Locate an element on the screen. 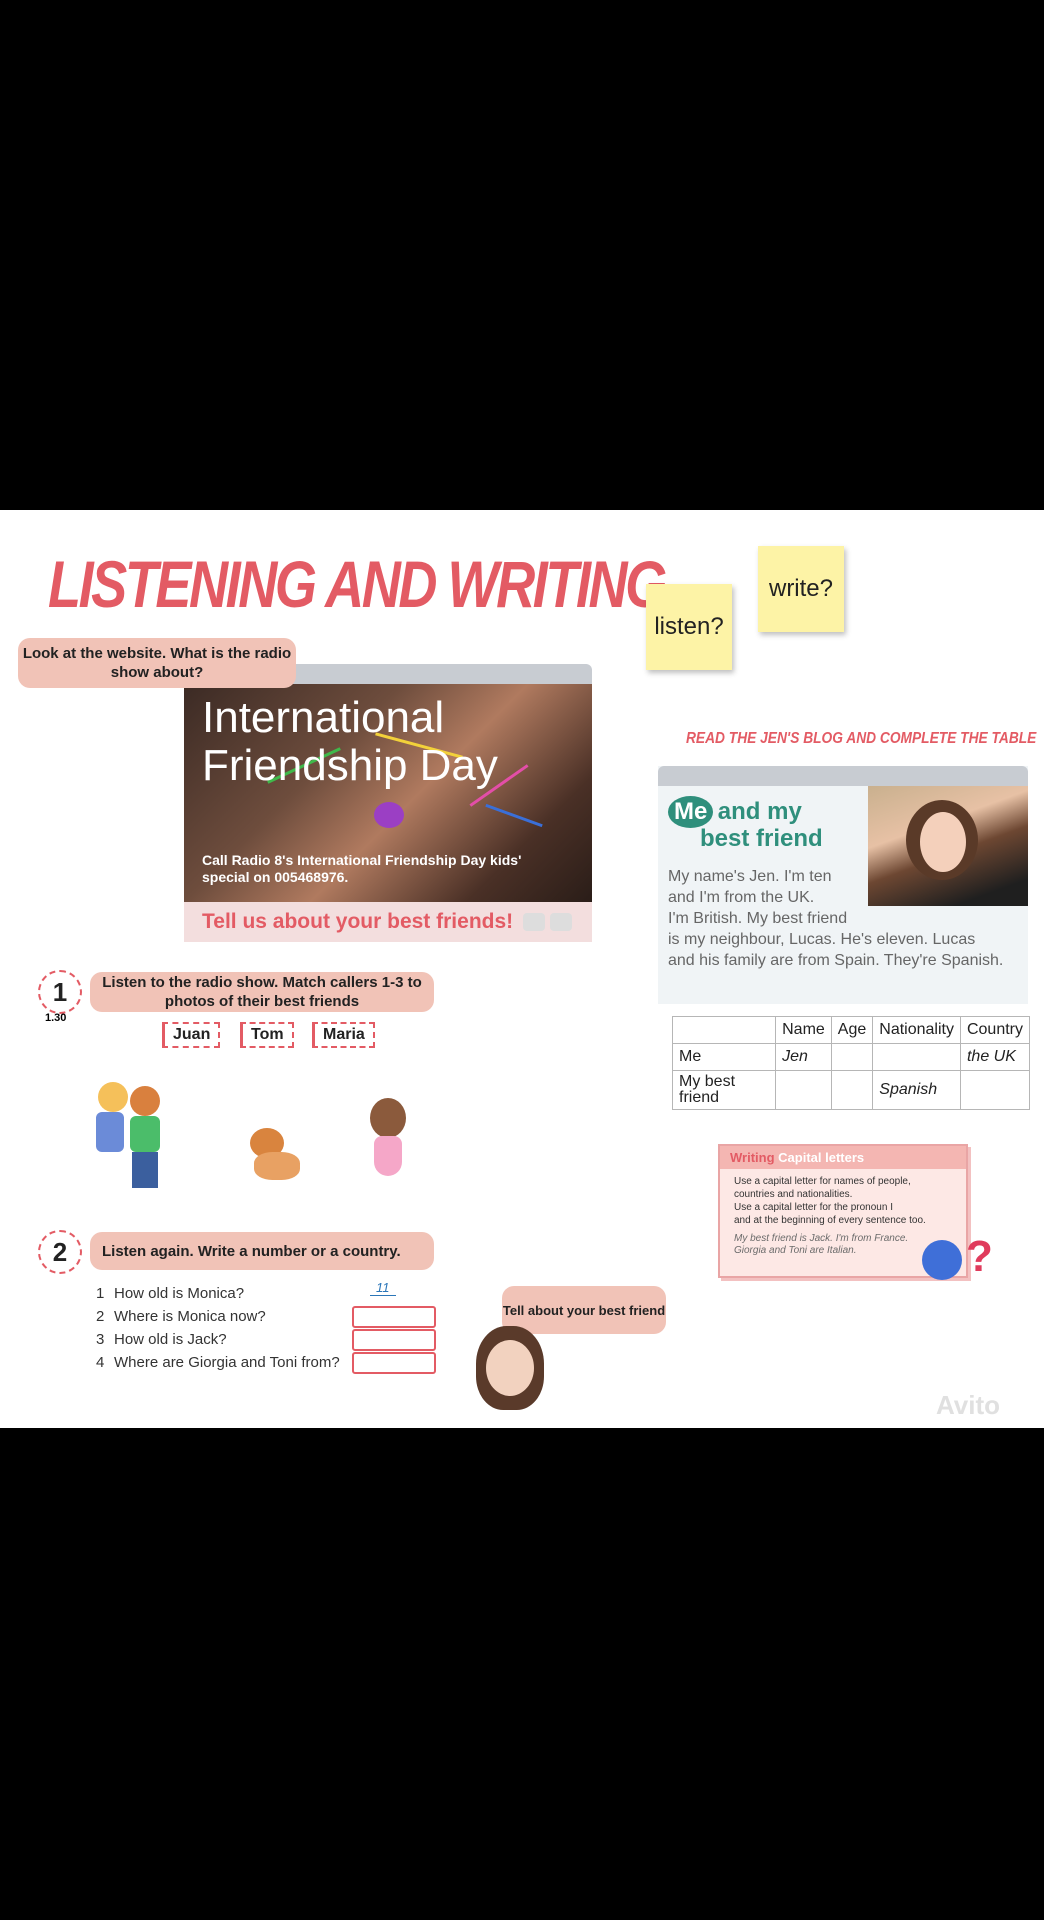 The width and height of the screenshot is (1044, 1920). blog-logo: Me and my best friend is located at coordinates (745, 824).